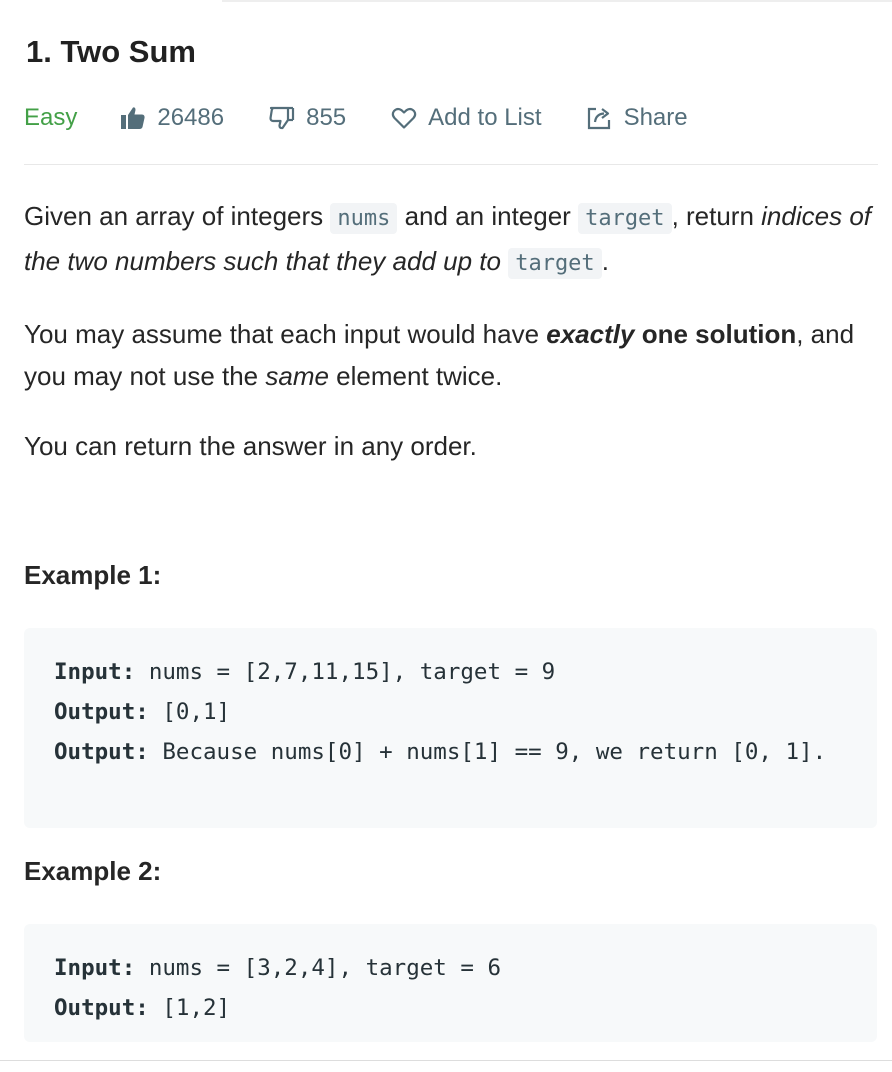 The width and height of the screenshot is (892, 1072). What do you see at coordinates (282, 118) in the screenshot?
I see `thumbs-down-icon` at bounding box center [282, 118].